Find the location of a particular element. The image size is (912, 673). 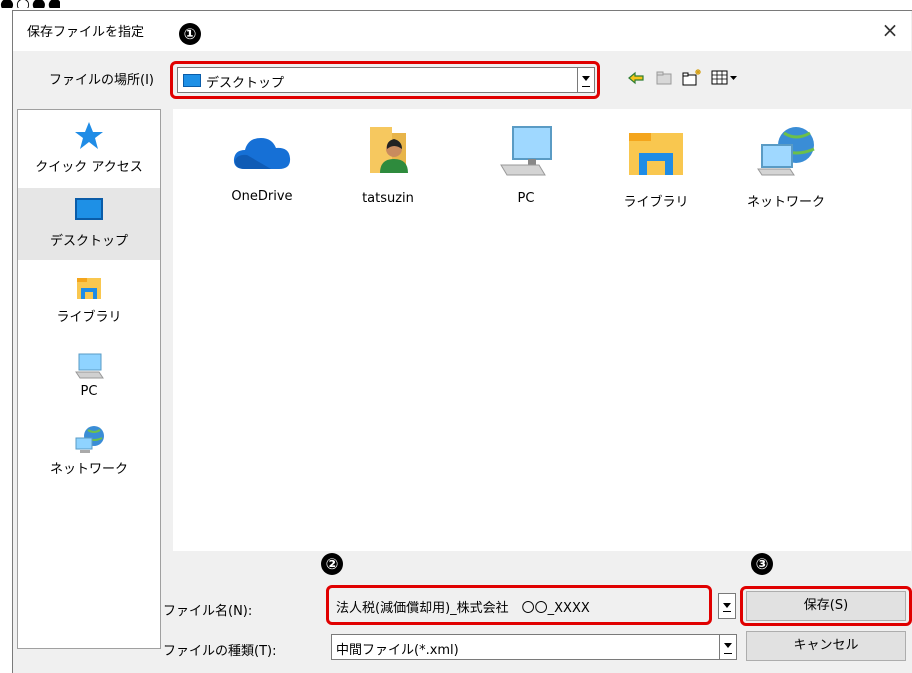

file-item-tatsuzin: tatsuzin is located at coordinates (388, 164).